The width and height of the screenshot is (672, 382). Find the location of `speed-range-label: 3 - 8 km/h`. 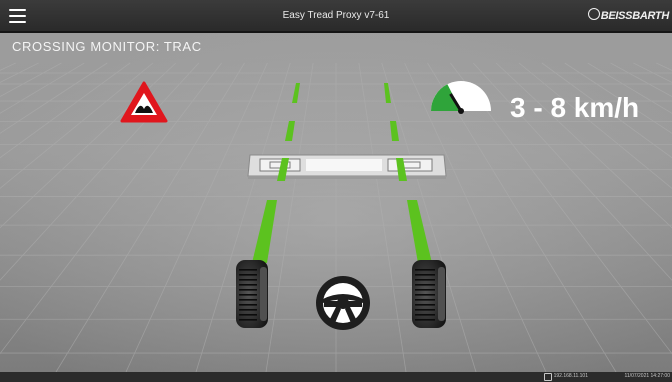

speed-range-label: 3 - 8 km/h is located at coordinates (575, 107).